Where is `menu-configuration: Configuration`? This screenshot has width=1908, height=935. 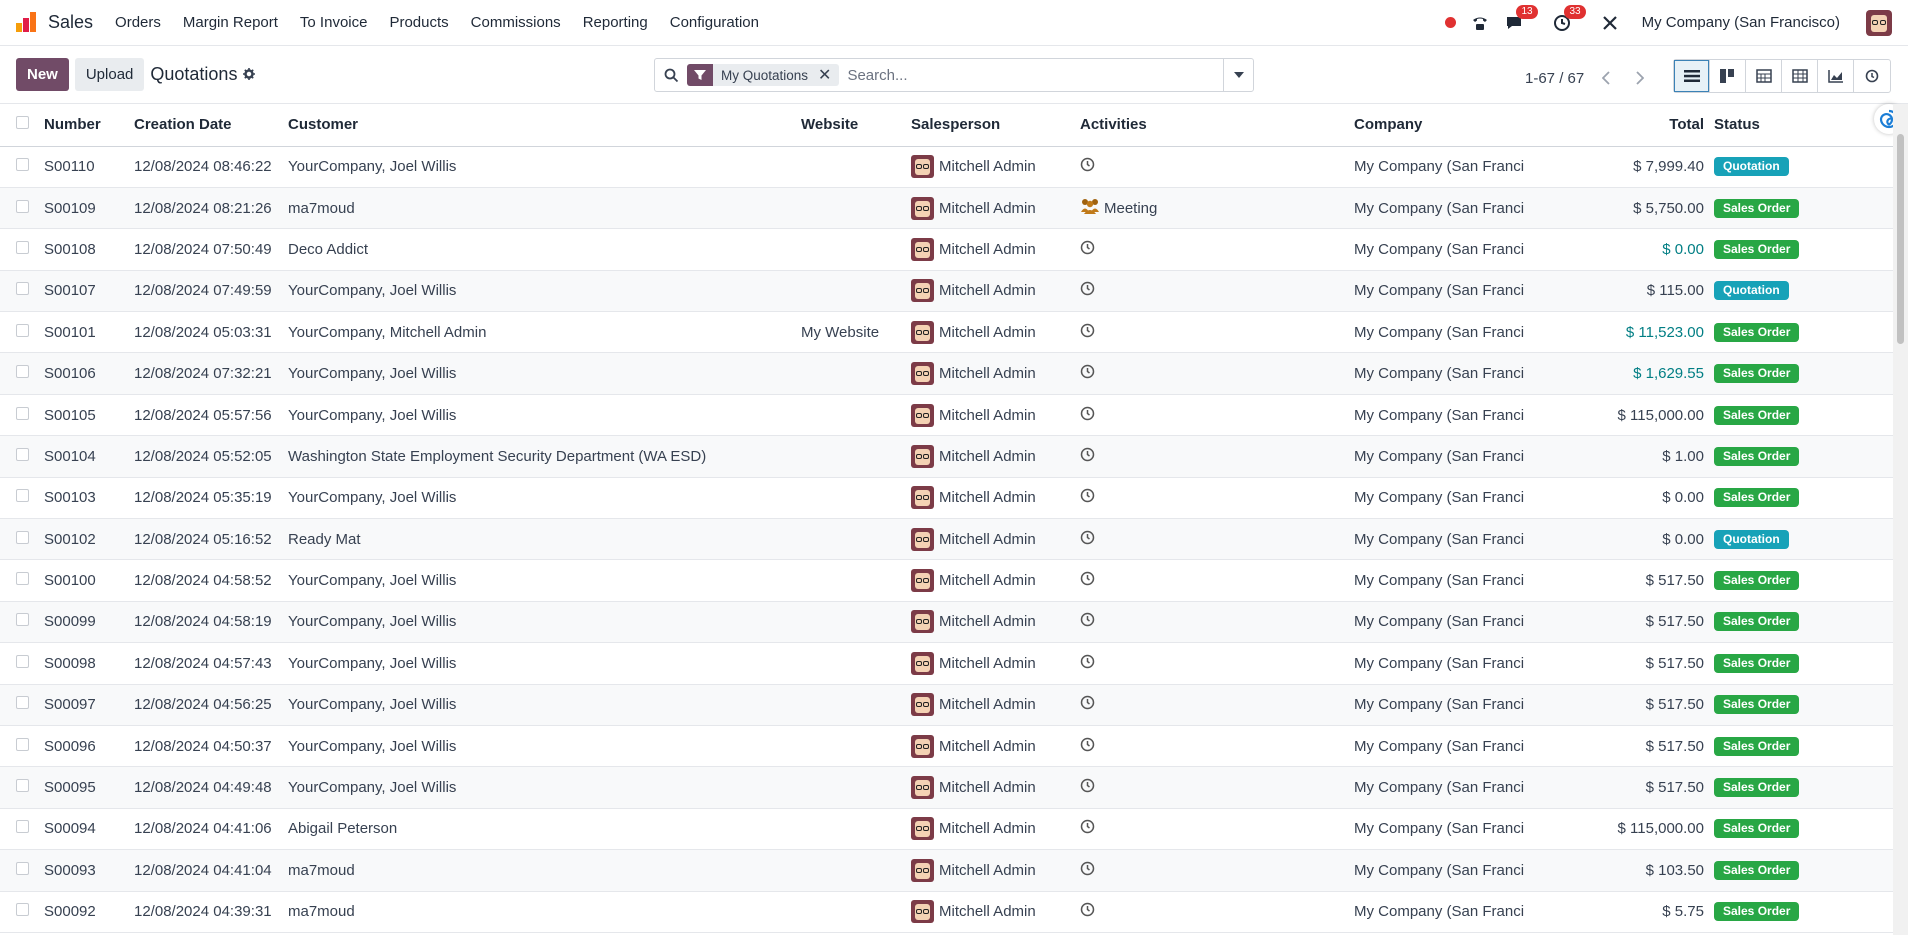 menu-configuration: Configuration is located at coordinates (714, 22).